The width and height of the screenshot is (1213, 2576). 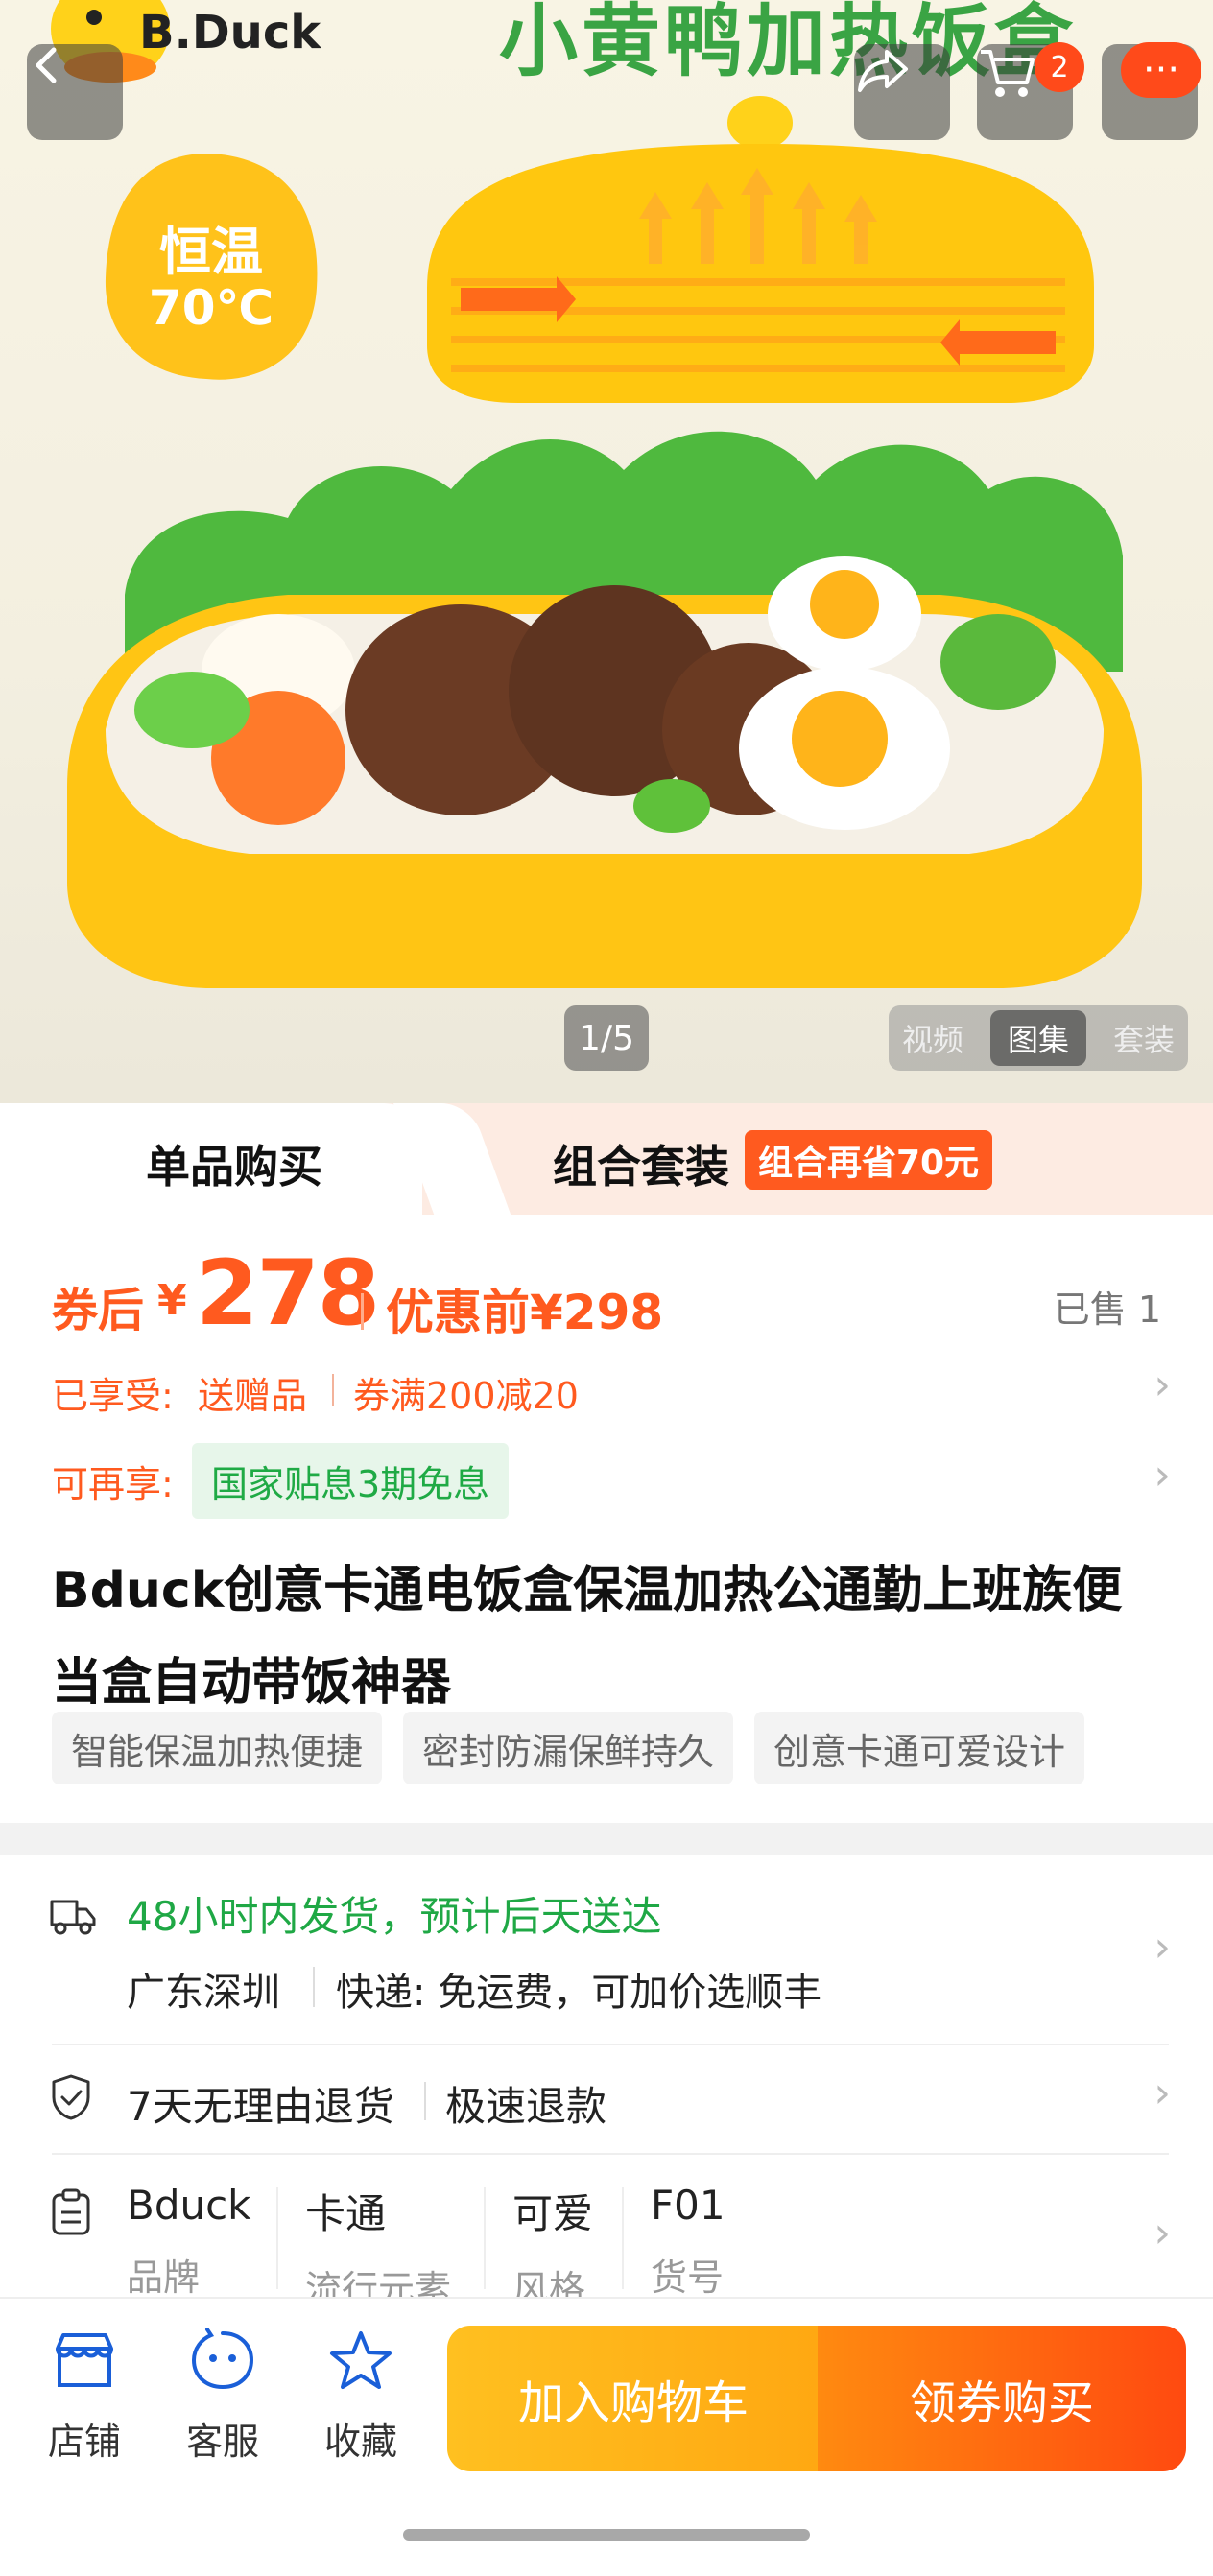 I want to click on attr-value: 可爱, so click(x=553, y=2214).